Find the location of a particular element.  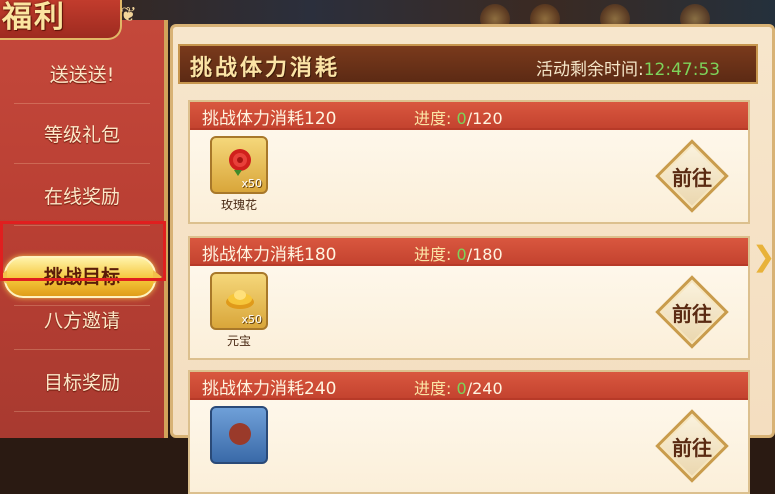

gold-ingot-icon is located at coordinates (240, 299).